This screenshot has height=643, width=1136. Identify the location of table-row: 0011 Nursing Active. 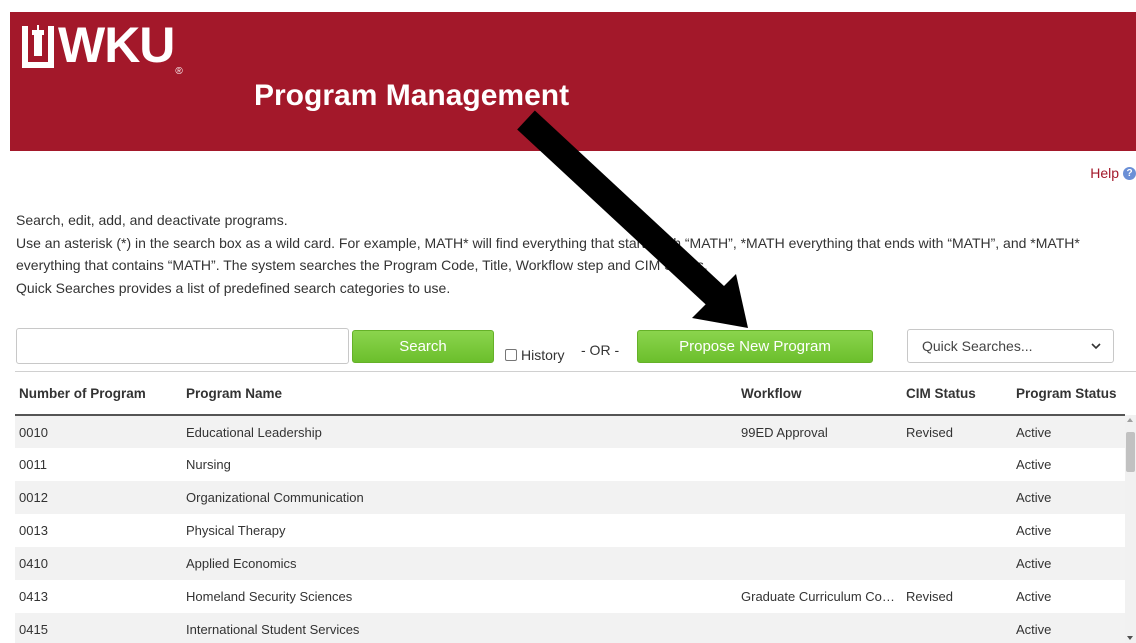
(570, 464).